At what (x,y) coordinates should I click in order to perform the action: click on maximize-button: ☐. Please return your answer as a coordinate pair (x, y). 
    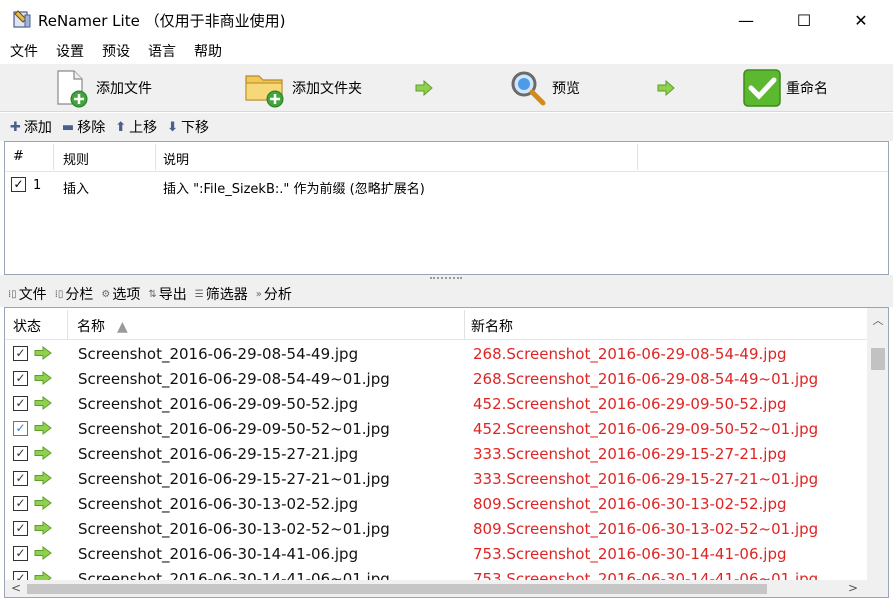
    Looking at the image, I should click on (804, 20).